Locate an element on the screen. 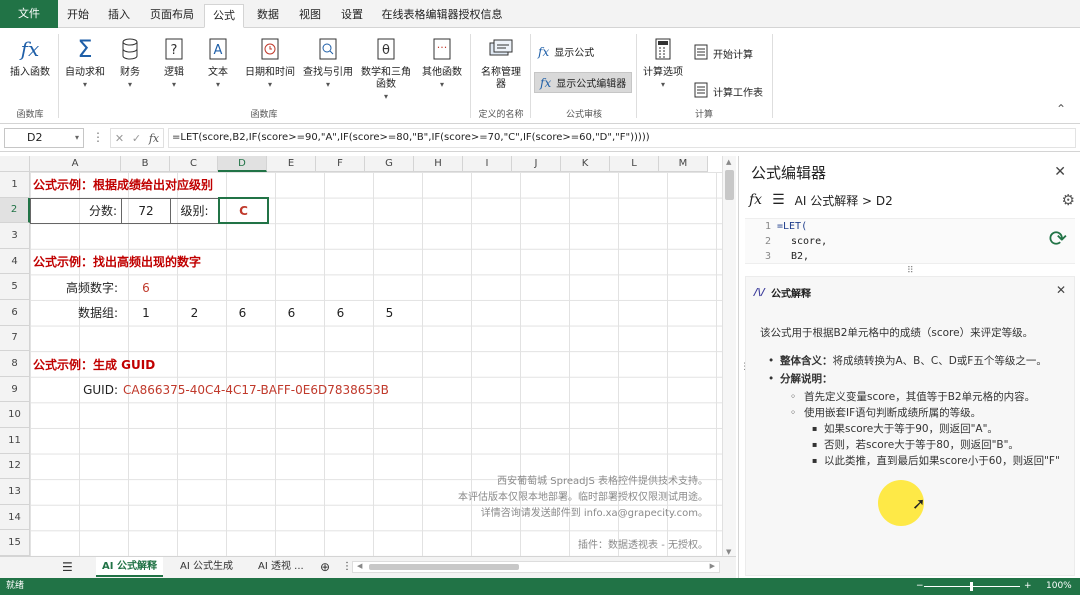 Image resolution: width=1080 pixels, height=595 pixels. show-formula-editor-button: fx 显示公式编辑器 is located at coordinates (583, 82).